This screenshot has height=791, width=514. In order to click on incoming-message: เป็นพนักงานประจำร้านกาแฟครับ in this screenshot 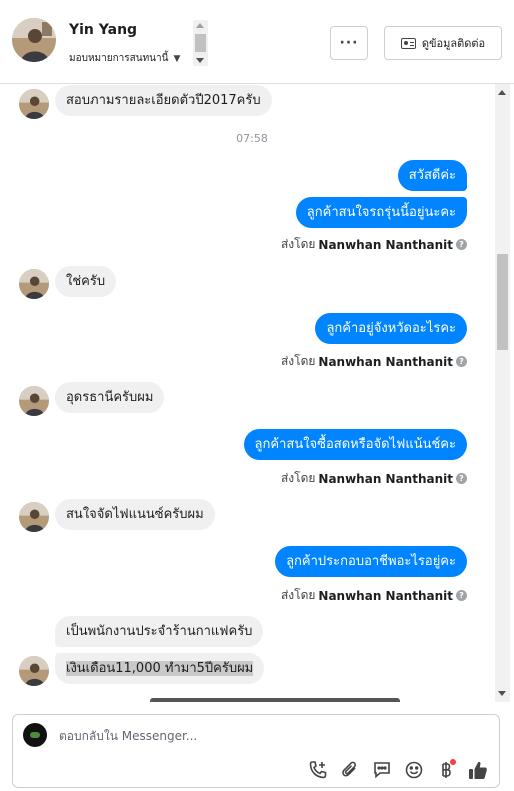, I will do `click(159, 631)`.